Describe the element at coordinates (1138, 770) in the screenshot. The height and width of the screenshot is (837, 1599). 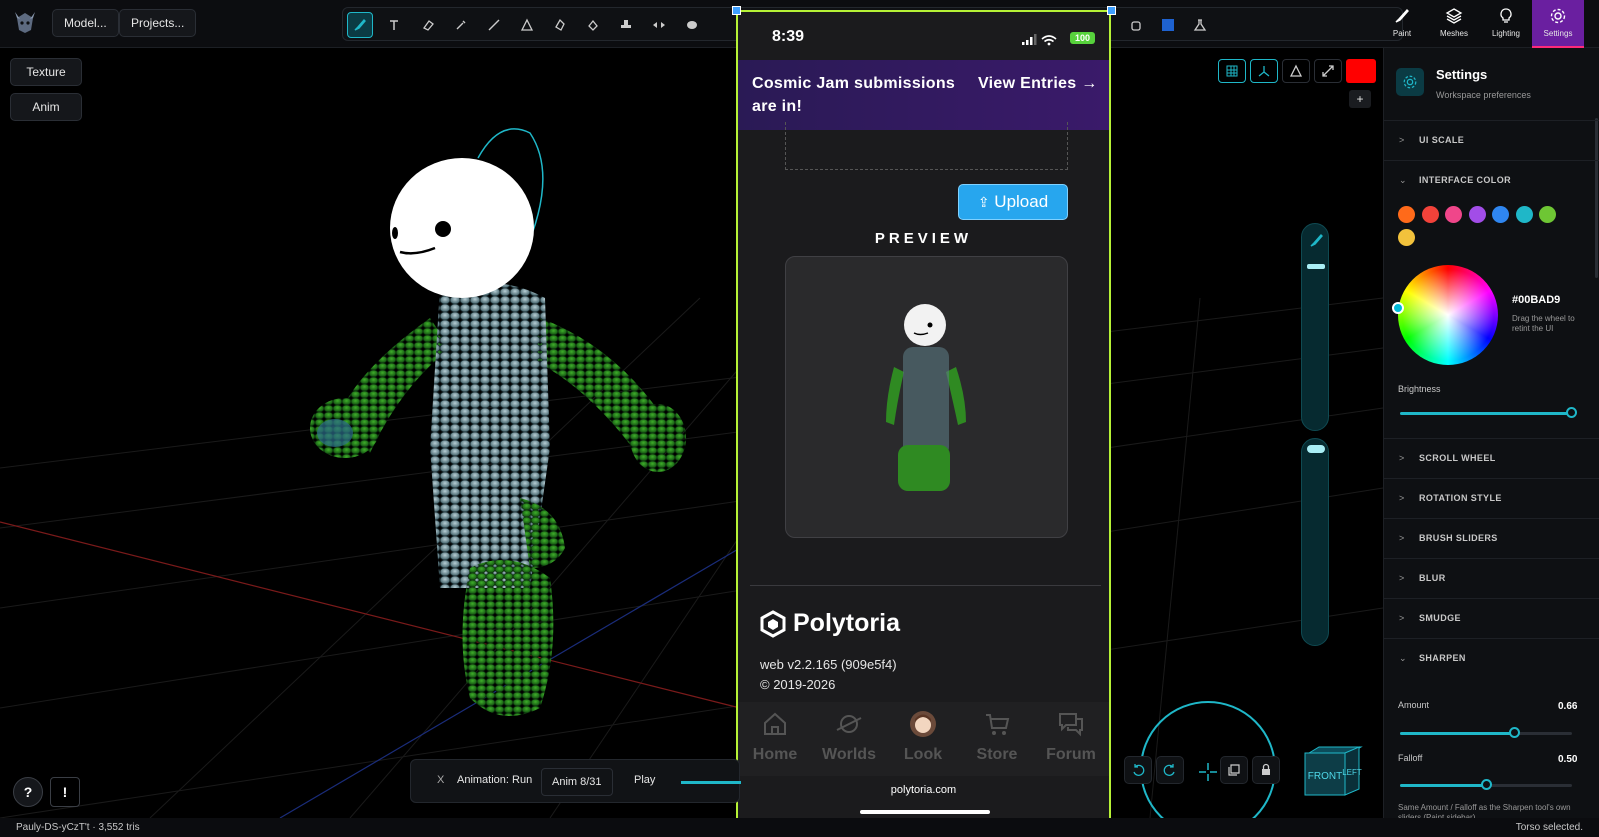
I see `undo-icon` at that location.